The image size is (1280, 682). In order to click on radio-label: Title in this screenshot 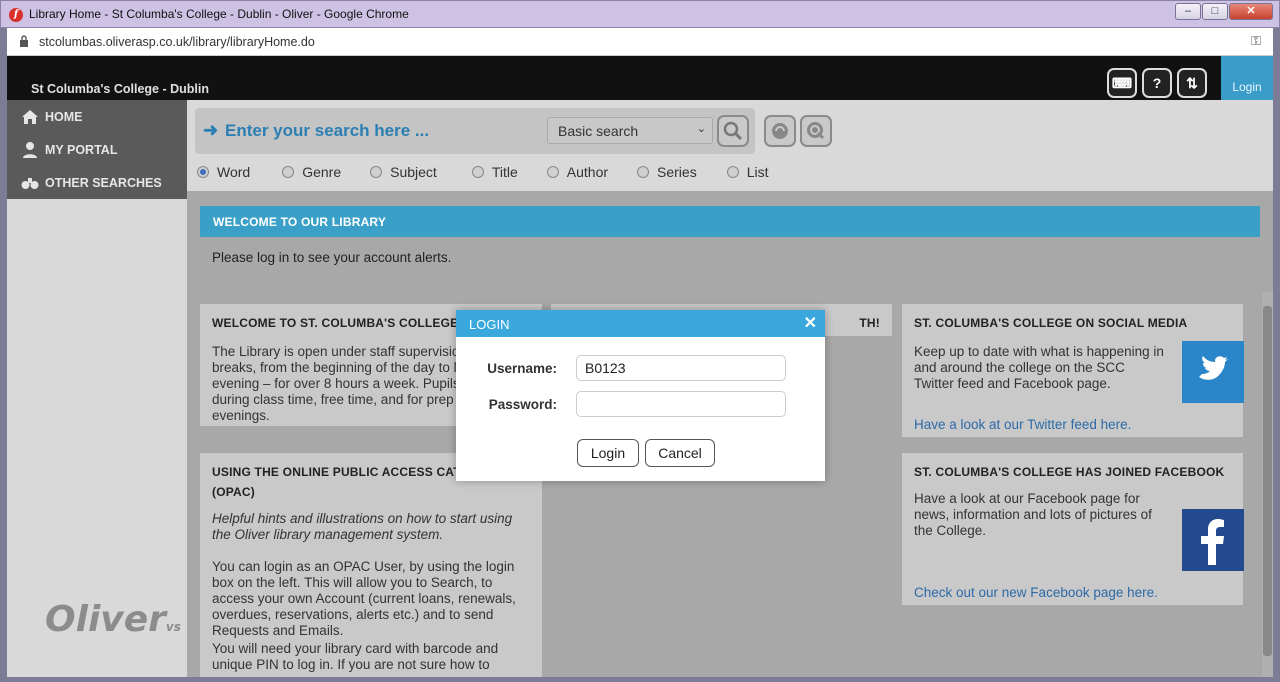, I will do `click(504, 172)`.